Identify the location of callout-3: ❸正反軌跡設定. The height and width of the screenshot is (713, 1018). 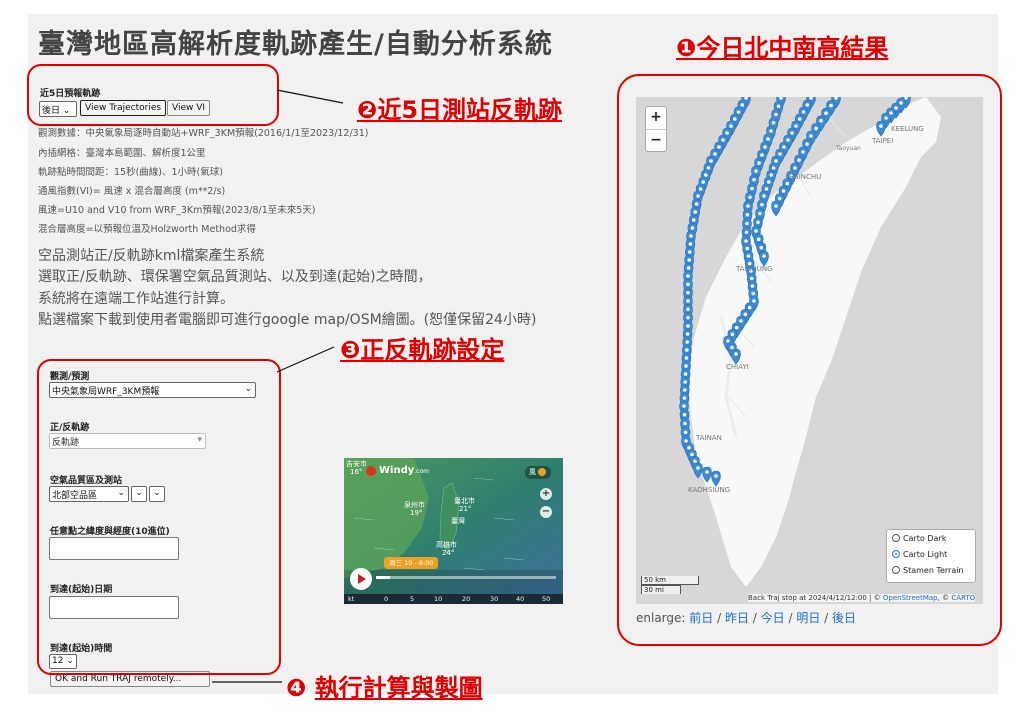
(422, 350).